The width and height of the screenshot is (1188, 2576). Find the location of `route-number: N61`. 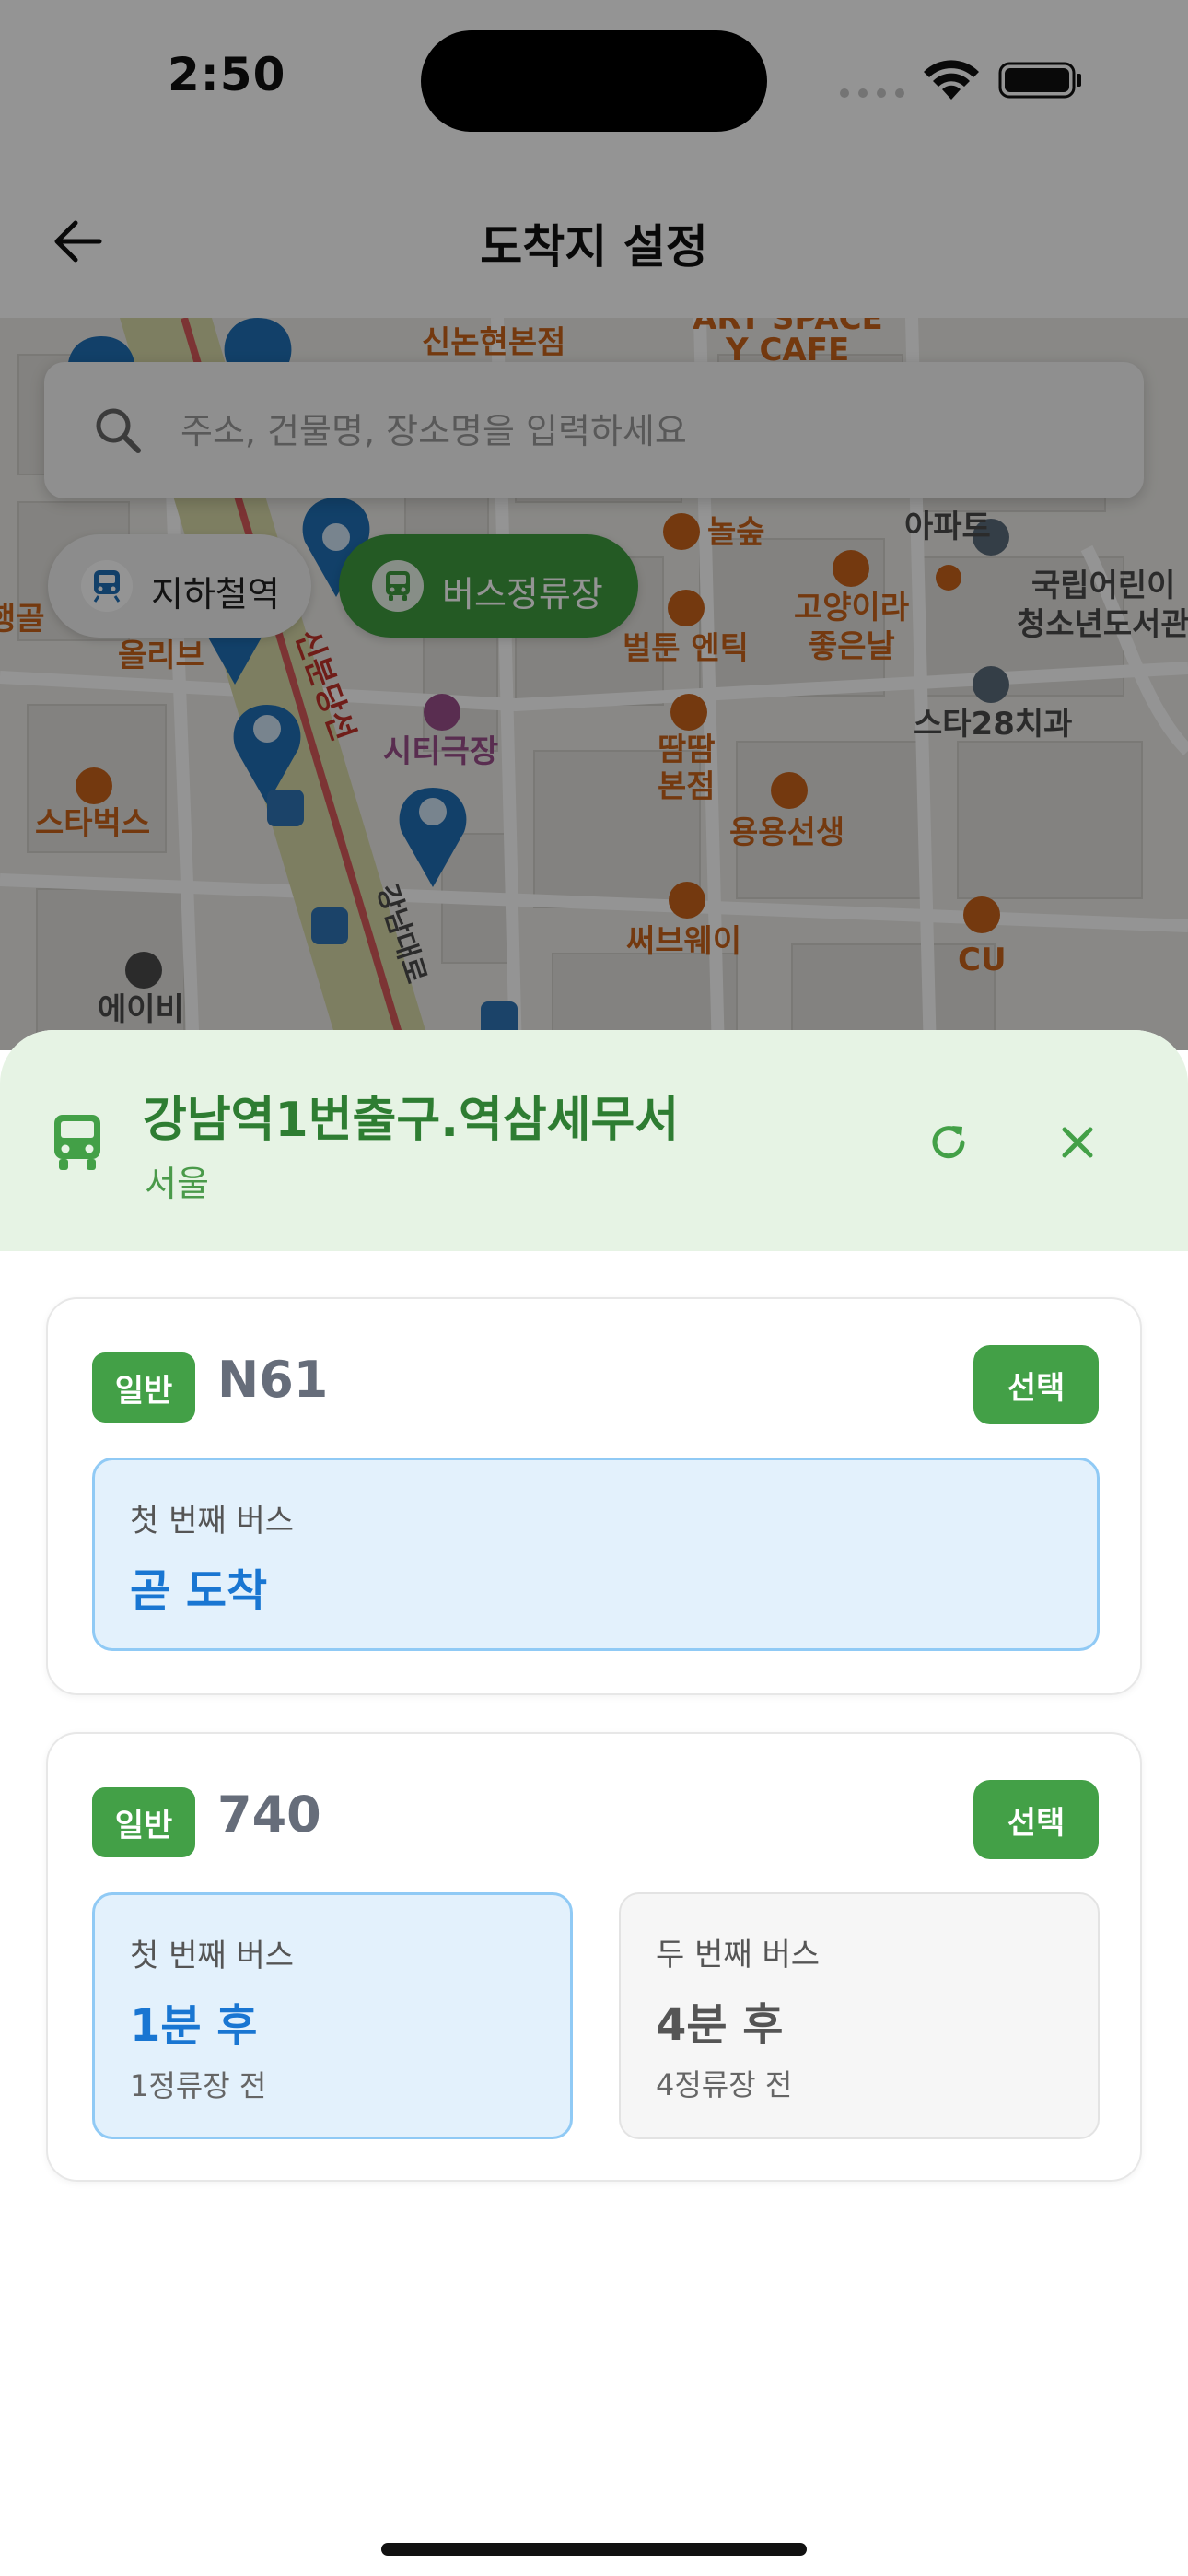

route-number: N61 is located at coordinates (273, 1380).